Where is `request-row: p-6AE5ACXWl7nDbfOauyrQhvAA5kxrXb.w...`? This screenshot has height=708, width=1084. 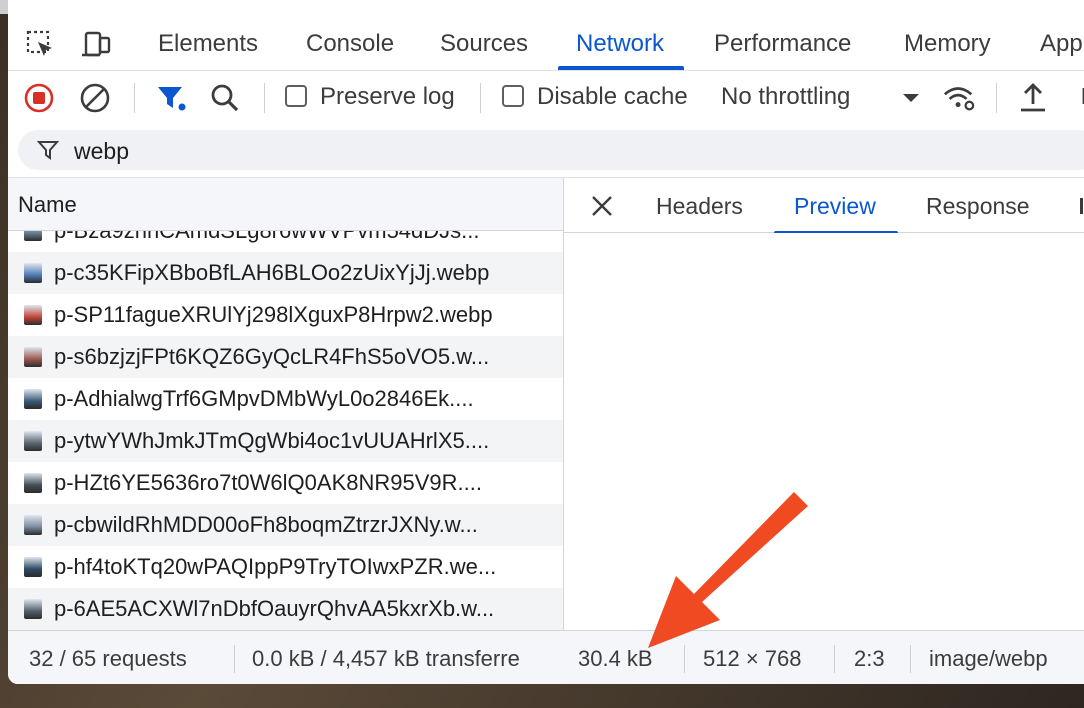 request-row: p-6AE5ACXWl7nDbfOauyrQhvAA5kxrXb.w... is located at coordinates (285, 609).